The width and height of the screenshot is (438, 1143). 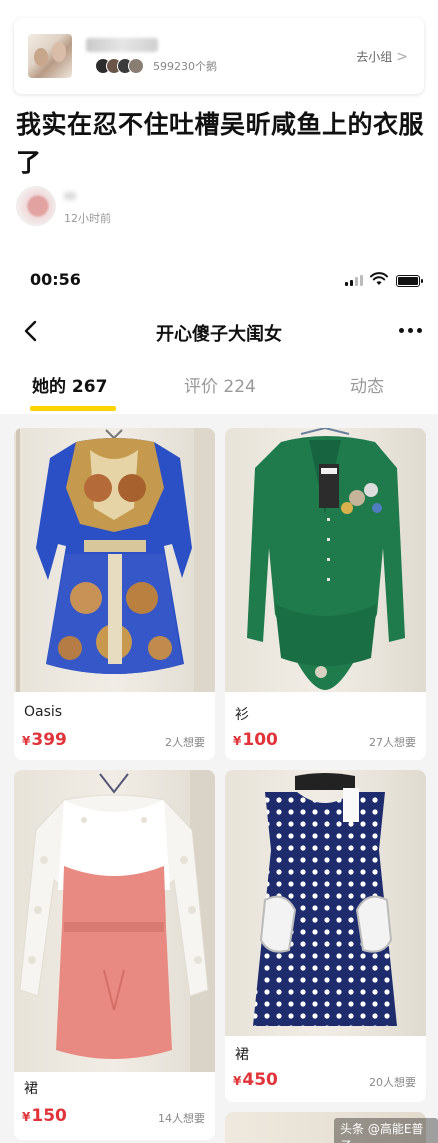 I want to click on want-count: 2人想要, so click(x=185, y=742).